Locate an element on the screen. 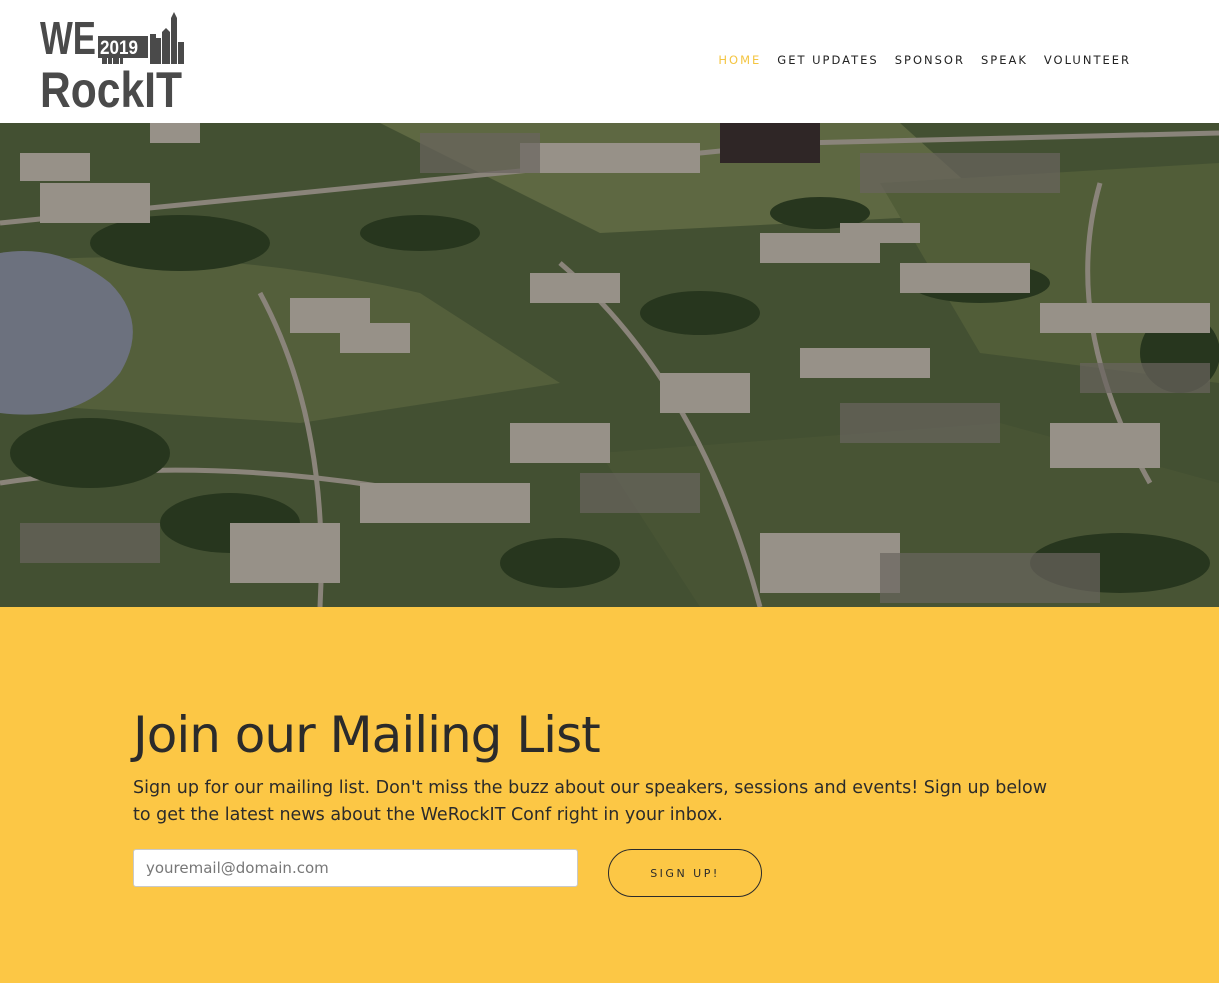  main-nav: Home Get Updates Sponsor Speak Volunteer is located at coordinates (924, 60).